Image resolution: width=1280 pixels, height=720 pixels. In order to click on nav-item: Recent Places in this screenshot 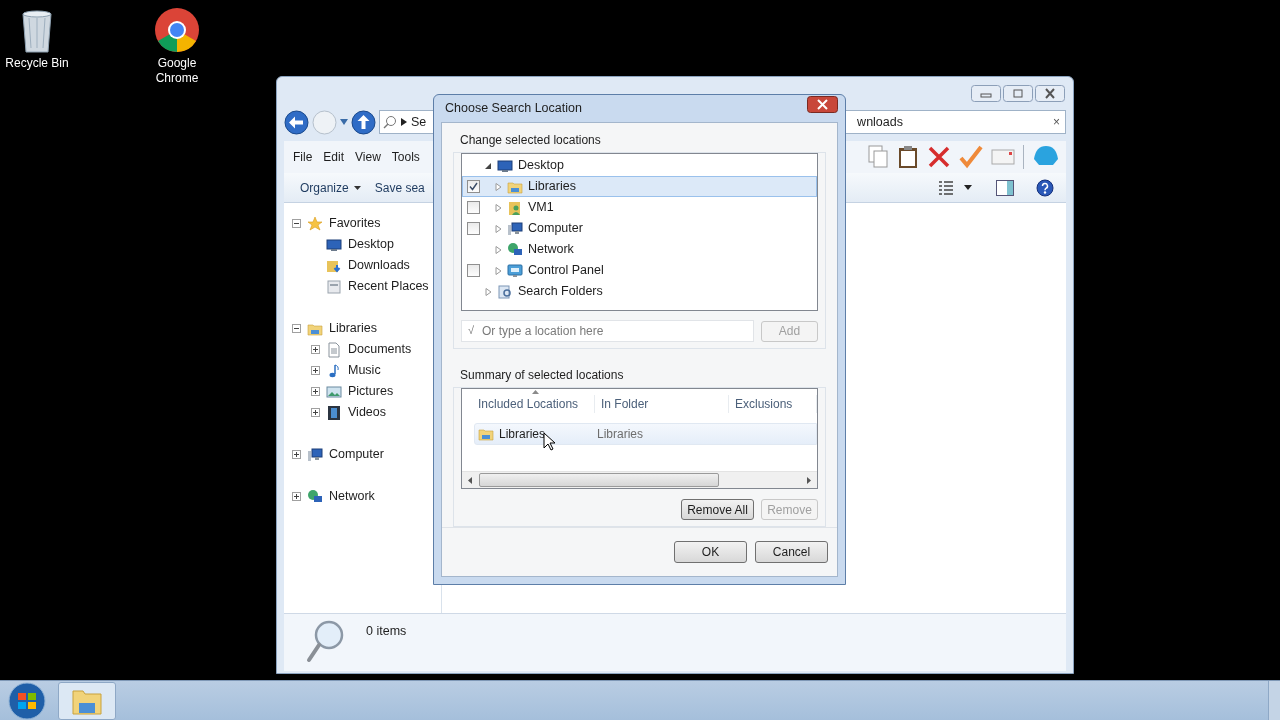, I will do `click(388, 286)`.